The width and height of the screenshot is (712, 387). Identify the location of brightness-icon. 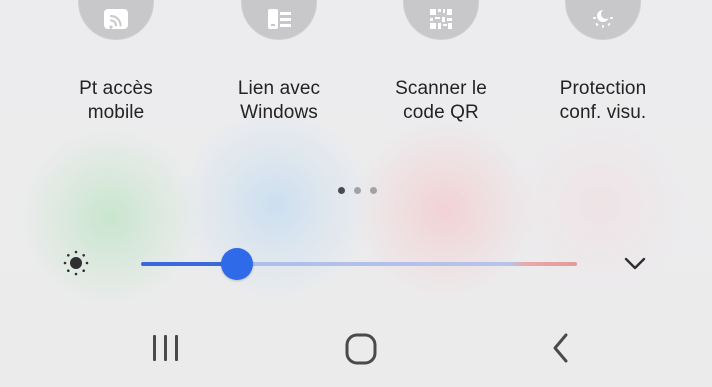
(76, 263).